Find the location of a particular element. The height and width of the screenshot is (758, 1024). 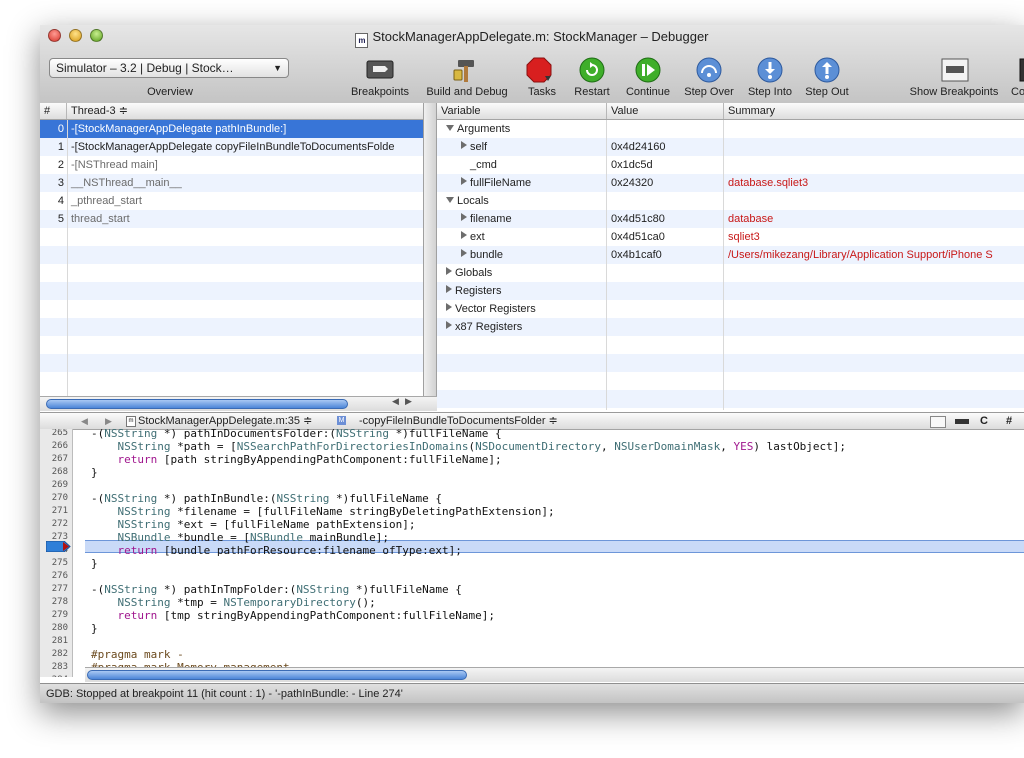

thread-frame-row: 3 __NSThread__main__ is located at coordinates (231, 183).